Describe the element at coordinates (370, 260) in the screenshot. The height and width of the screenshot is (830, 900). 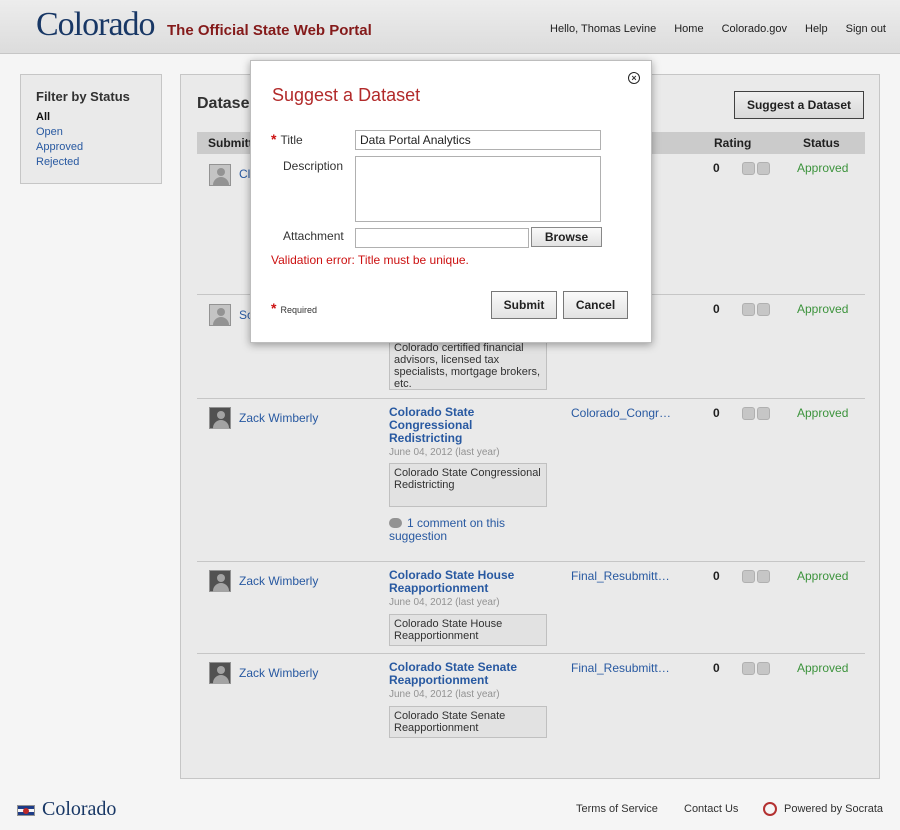
I see `validation-error-message: Validation error: Title must be unique.` at that location.